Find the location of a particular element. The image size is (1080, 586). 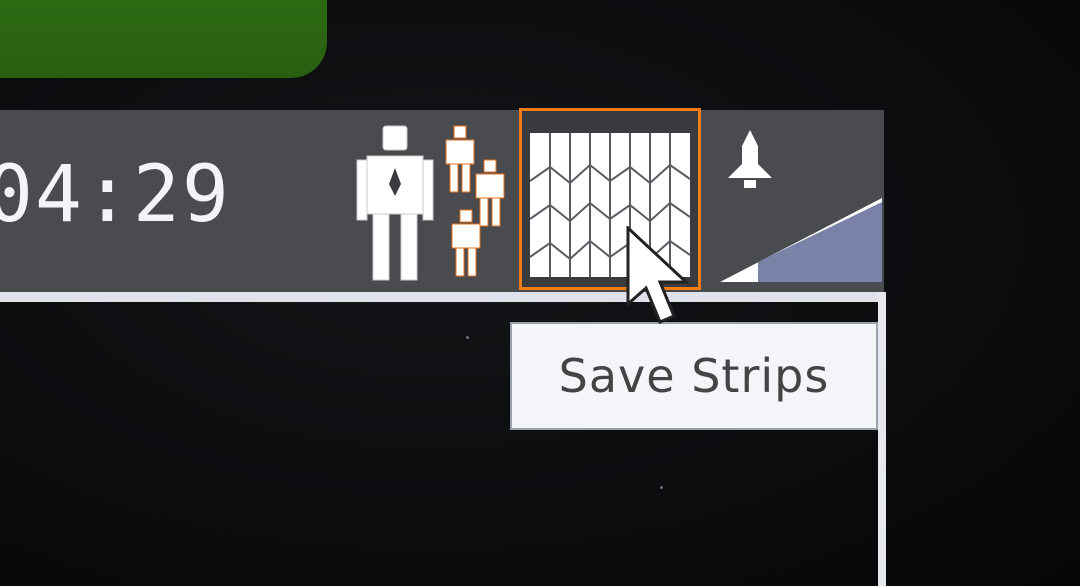

tooltip-text: Save Strips is located at coordinates (694, 376).